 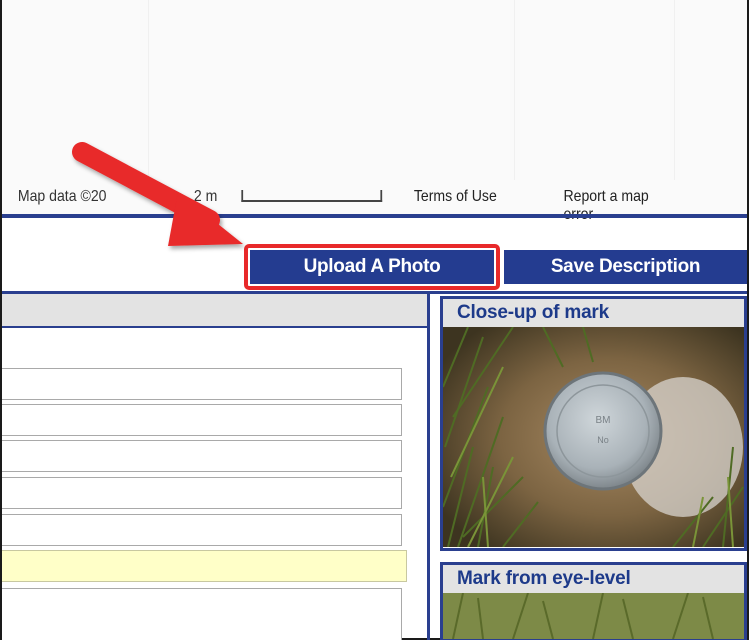 I want to click on benchmark-disk-image: BM No, so click(x=593, y=437).